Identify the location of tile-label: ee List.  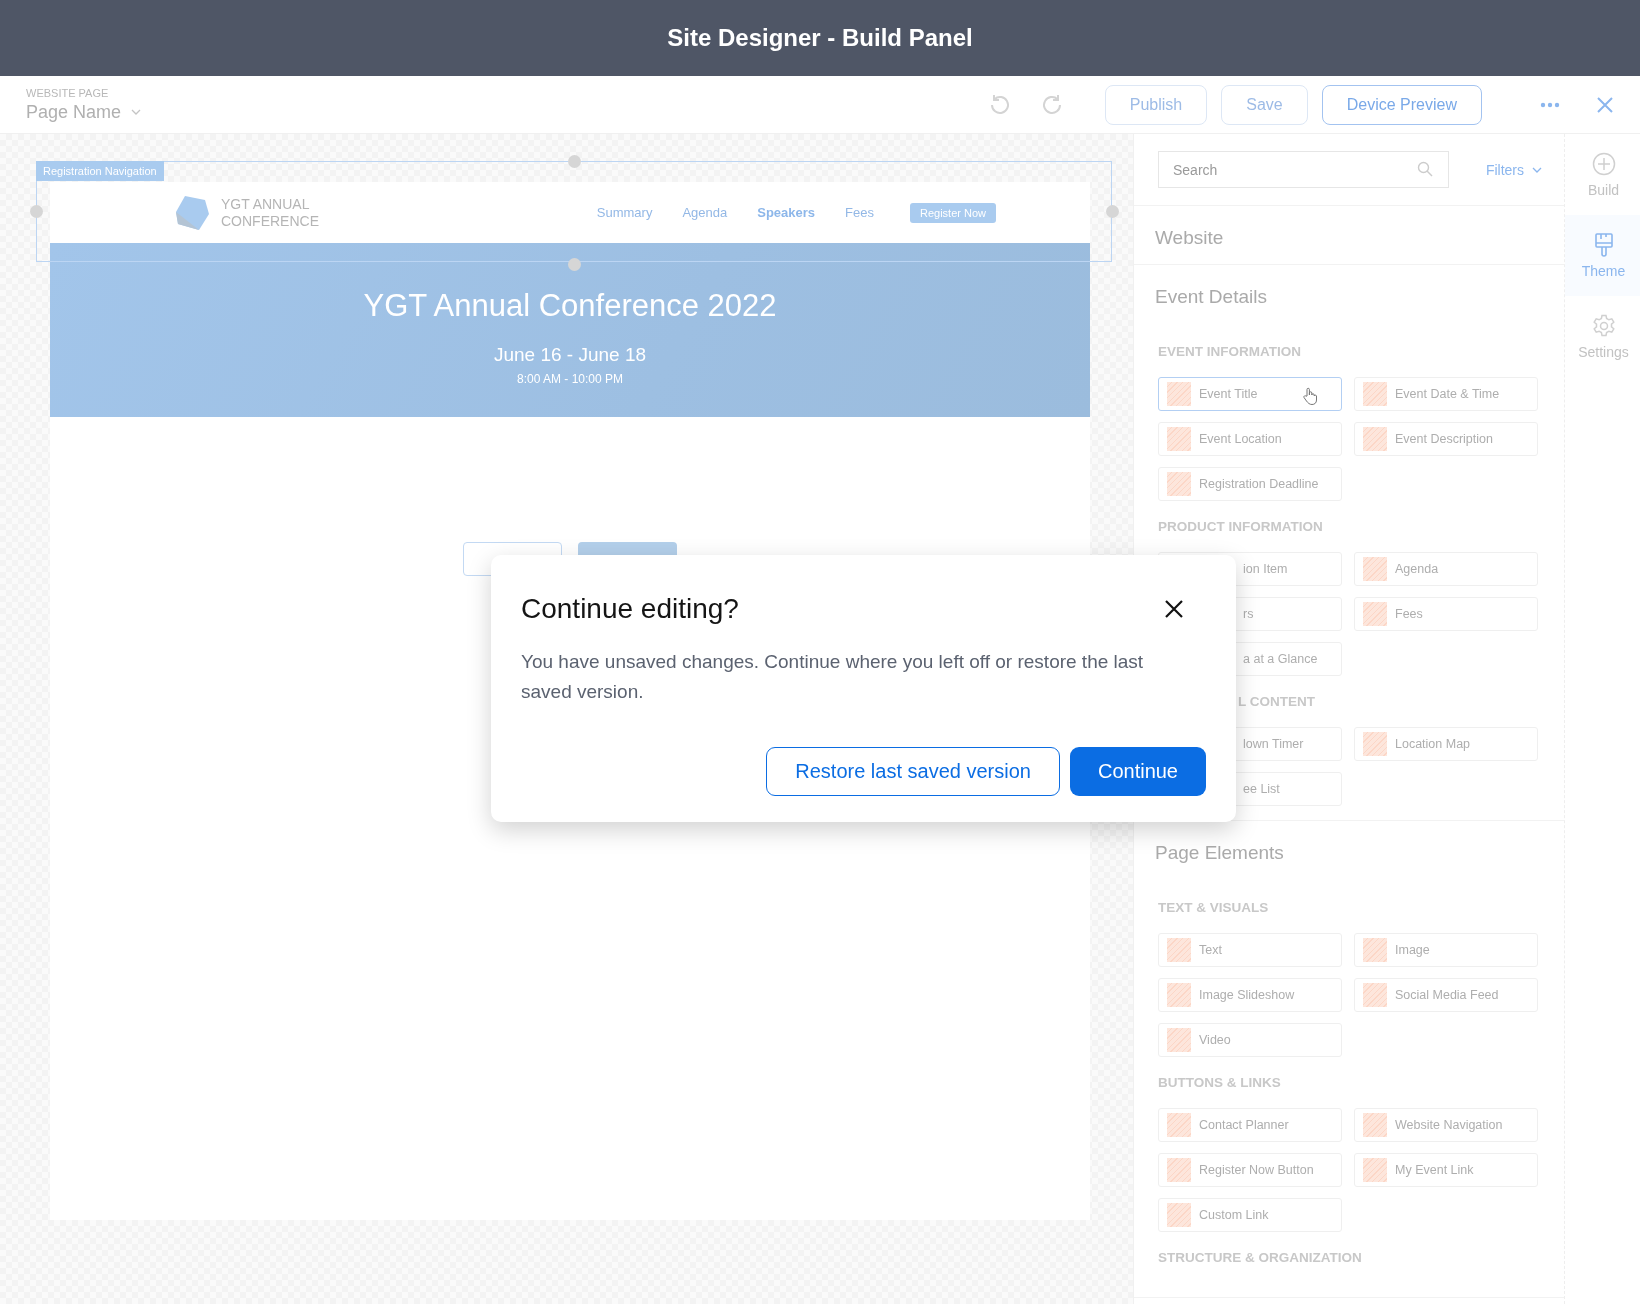
(1261, 789).